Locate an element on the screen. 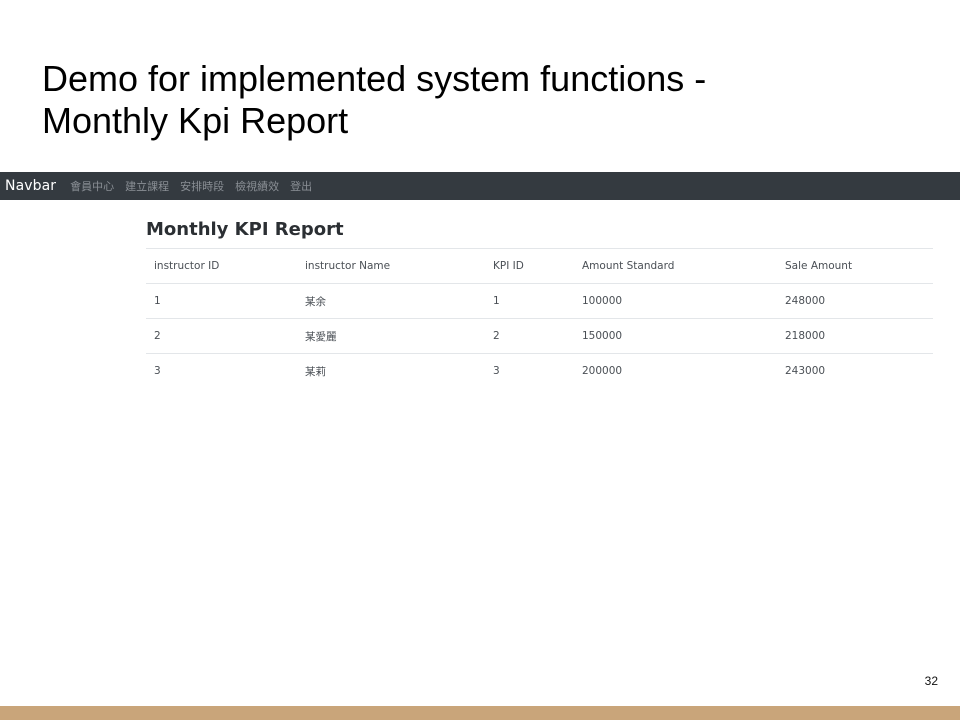 This screenshot has width=960, height=720. column-header-kpi-id: KPI ID is located at coordinates (529, 266).